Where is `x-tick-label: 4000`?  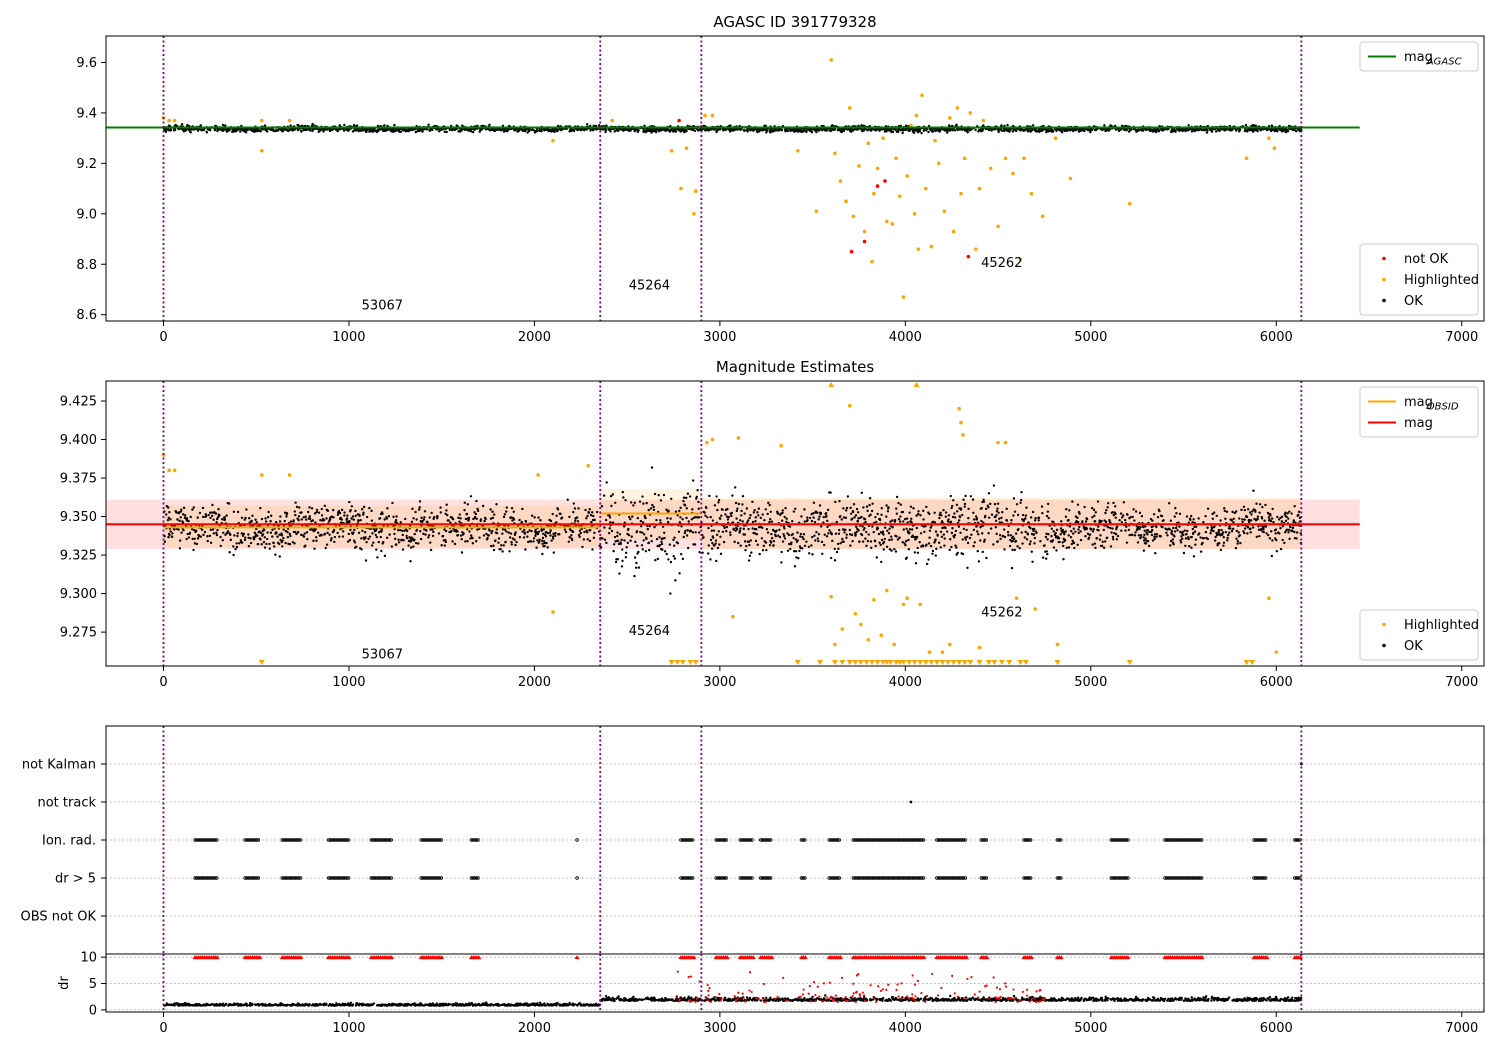
x-tick-label: 4000 is located at coordinates (905, 337).